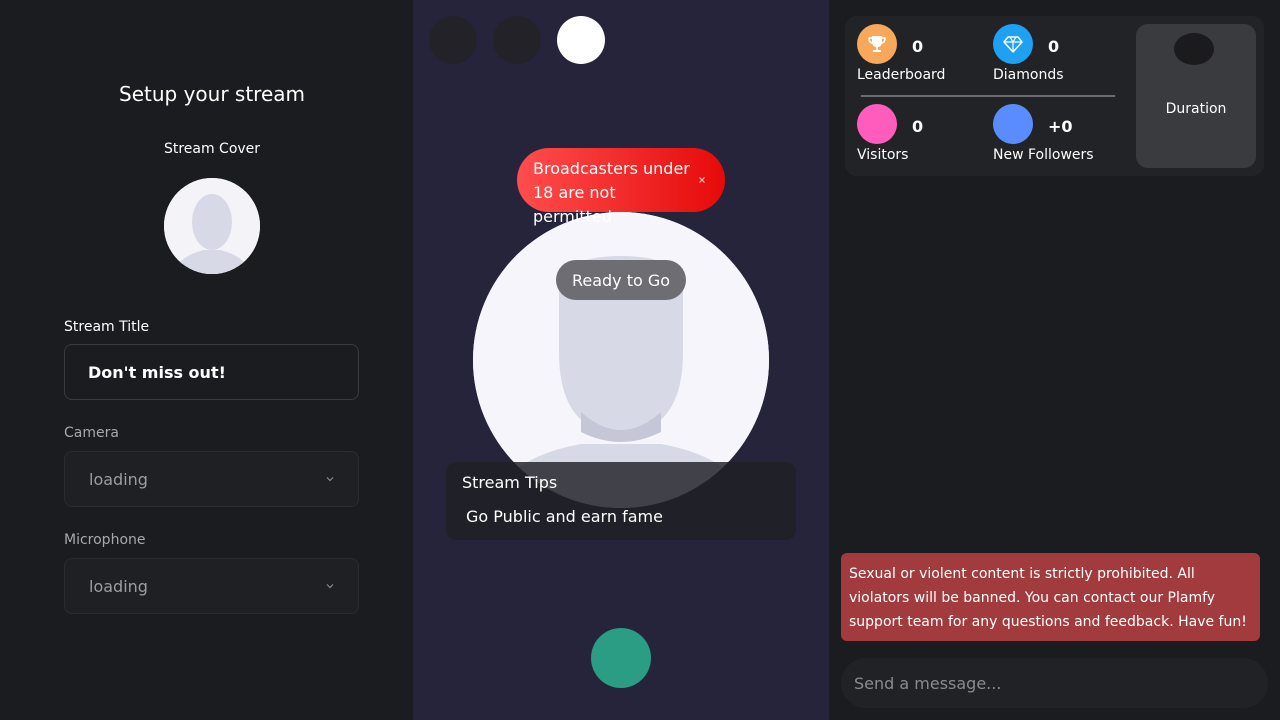  I want to click on chat-message-input, so click(1054, 683).